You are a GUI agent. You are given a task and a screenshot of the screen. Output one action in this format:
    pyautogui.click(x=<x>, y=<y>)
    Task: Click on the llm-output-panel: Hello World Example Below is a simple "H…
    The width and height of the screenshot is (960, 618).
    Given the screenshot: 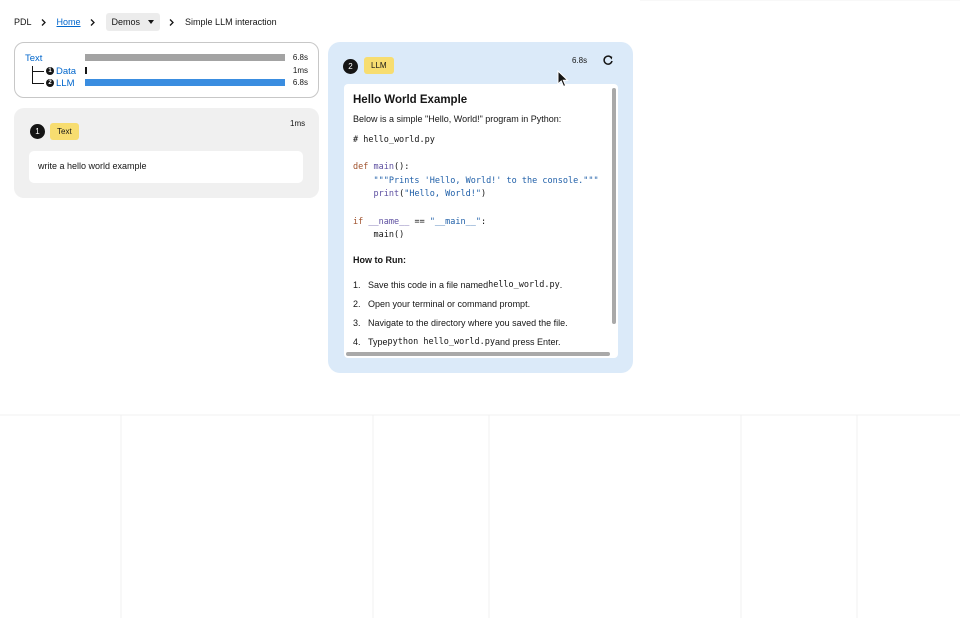 What is the action you would take?
    pyautogui.click(x=481, y=221)
    